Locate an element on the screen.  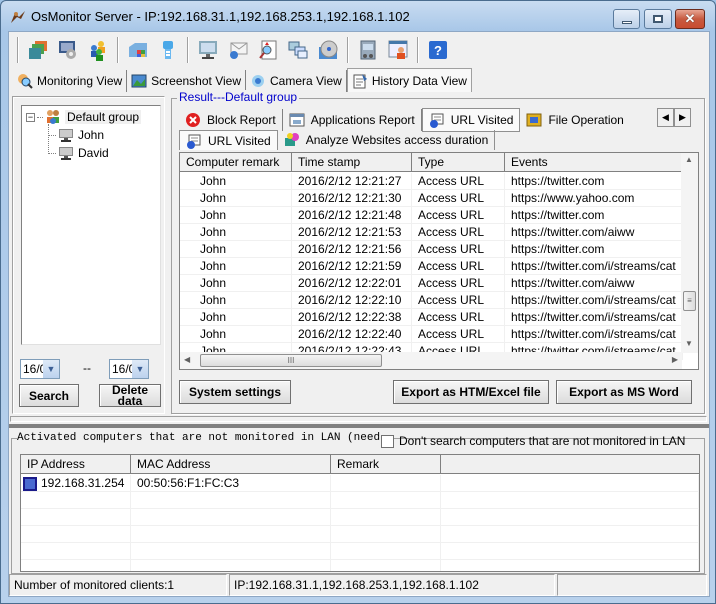
tab-label: Screenshot View is located at coordinates (196, 81).